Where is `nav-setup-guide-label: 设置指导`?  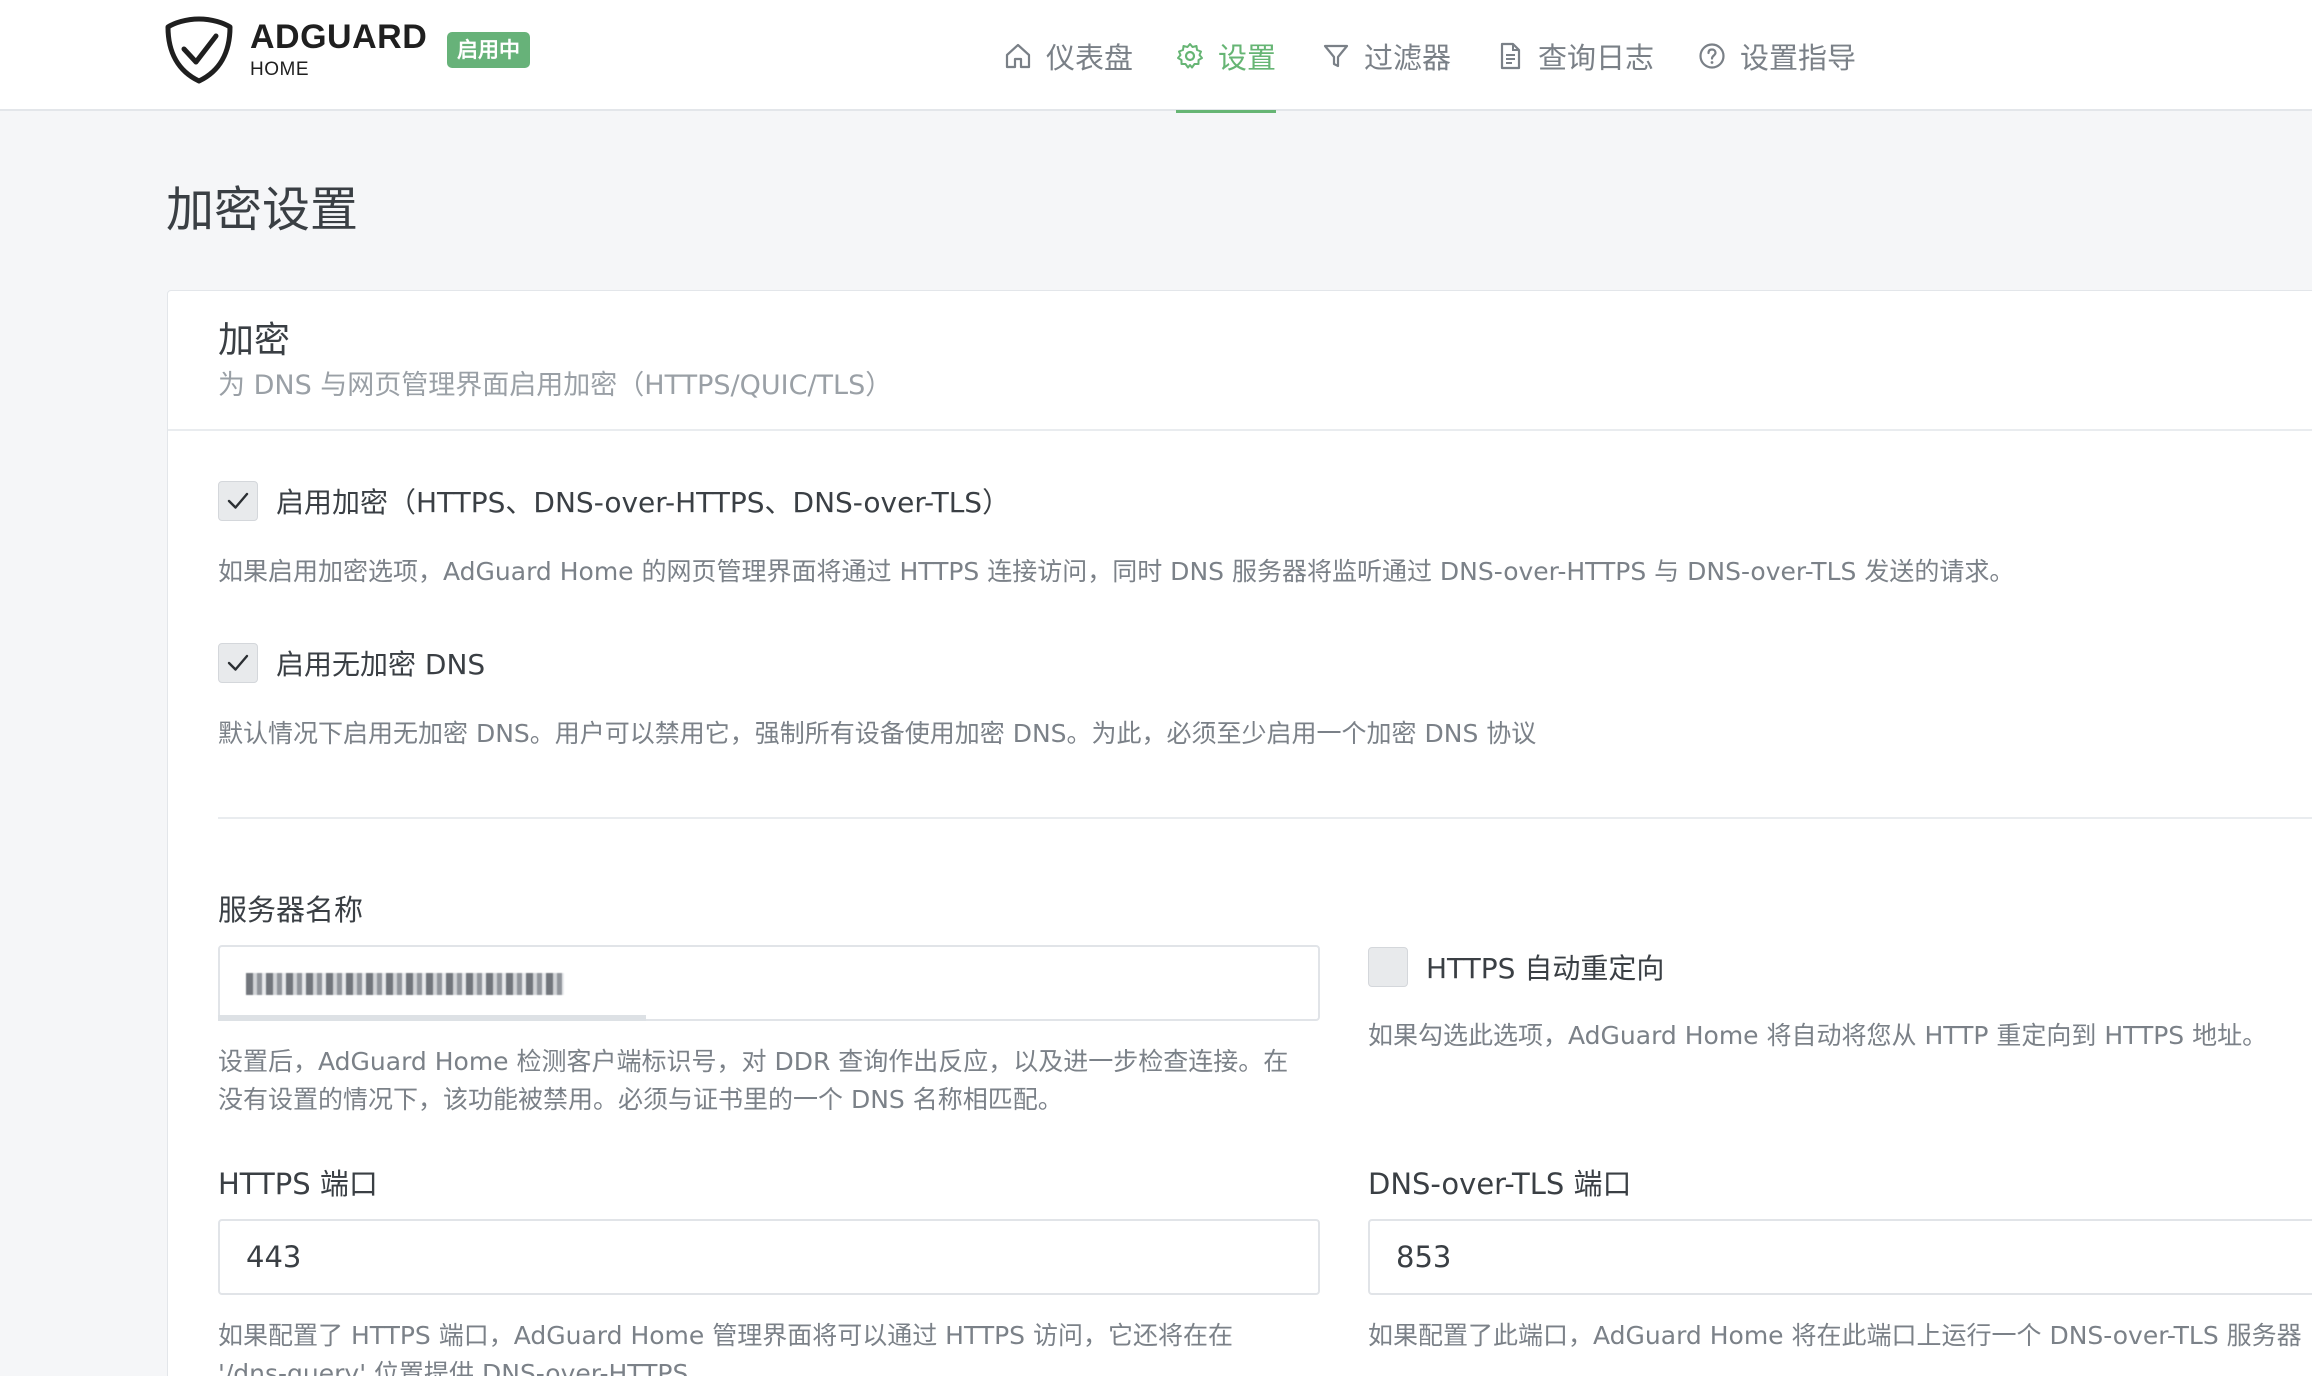 nav-setup-guide-label: 设置指导 is located at coordinates (1798, 57).